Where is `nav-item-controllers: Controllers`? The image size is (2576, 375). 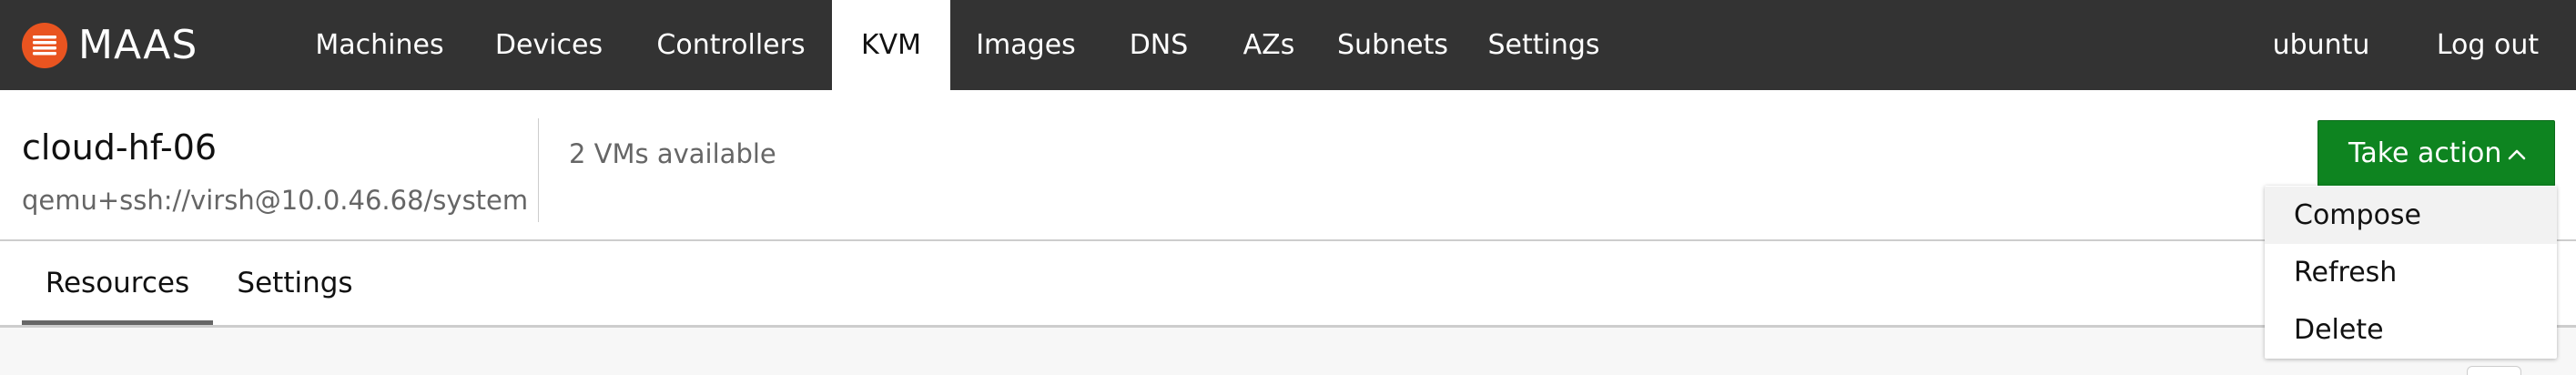 nav-item-controllers: Controllers is located at coordinates (731, 45).